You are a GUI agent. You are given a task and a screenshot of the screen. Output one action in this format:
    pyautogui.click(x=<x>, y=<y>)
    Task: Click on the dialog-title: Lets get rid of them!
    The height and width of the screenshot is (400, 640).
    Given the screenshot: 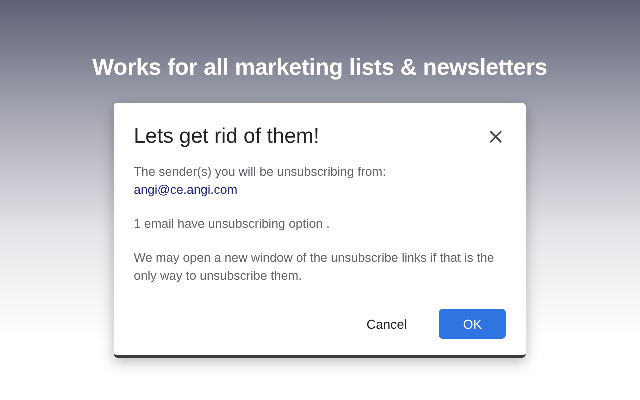 What is the action you would take?
    pyautogui.click(x=227, y=137)
    